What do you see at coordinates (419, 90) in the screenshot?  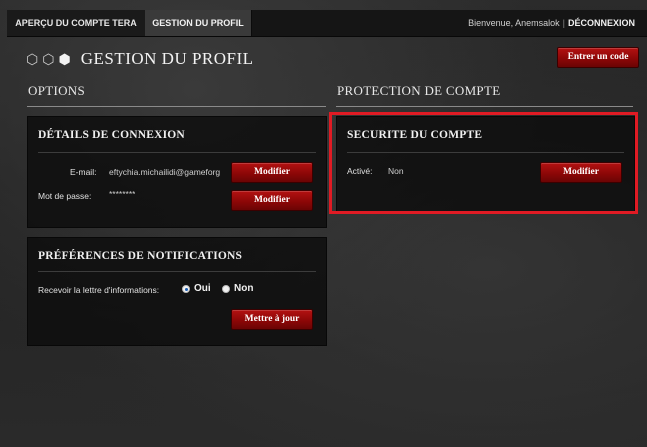 I see `protection-heading: PROTECTION DE COMPTE` at bounding box center [419, 90].